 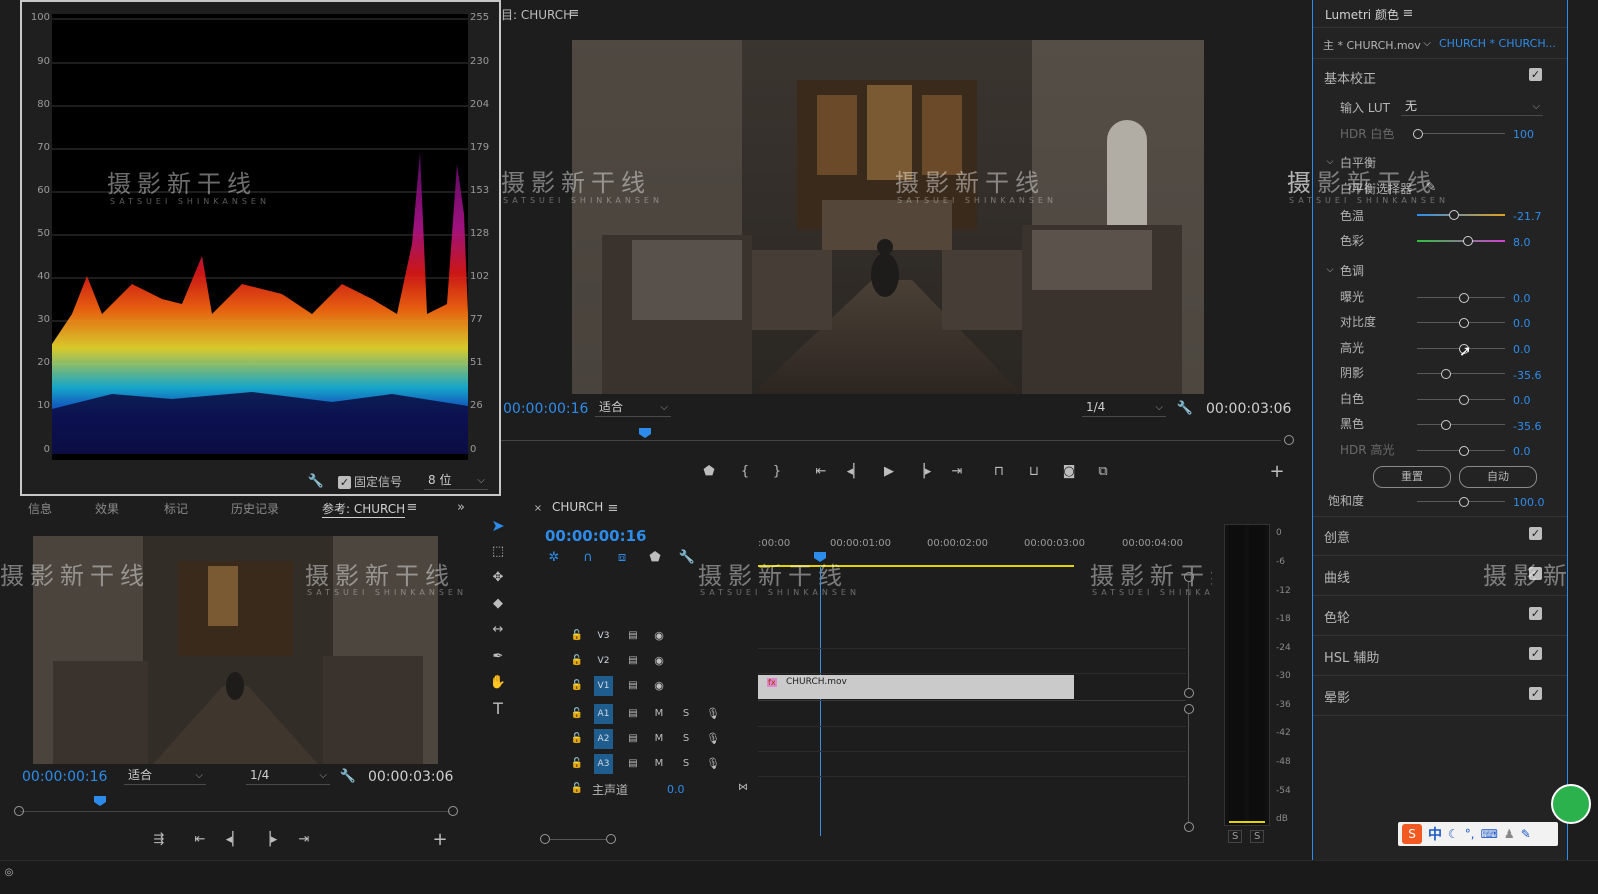 What do you see at coordinates (1069, 471) in the screenshot?
I see `camera-icon: ◙` at bounding box center [1069, 471].